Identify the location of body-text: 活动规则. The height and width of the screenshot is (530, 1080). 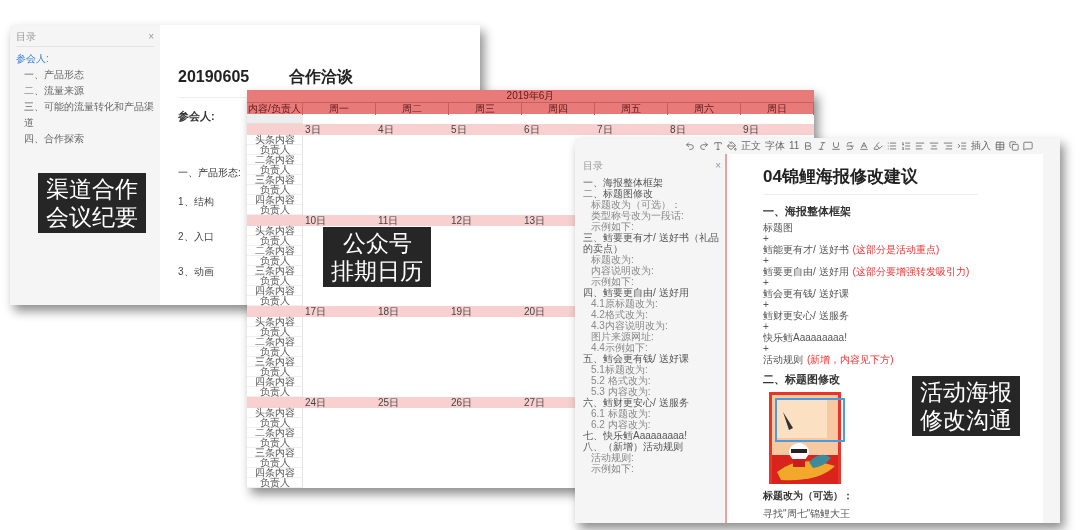
(783, 359).